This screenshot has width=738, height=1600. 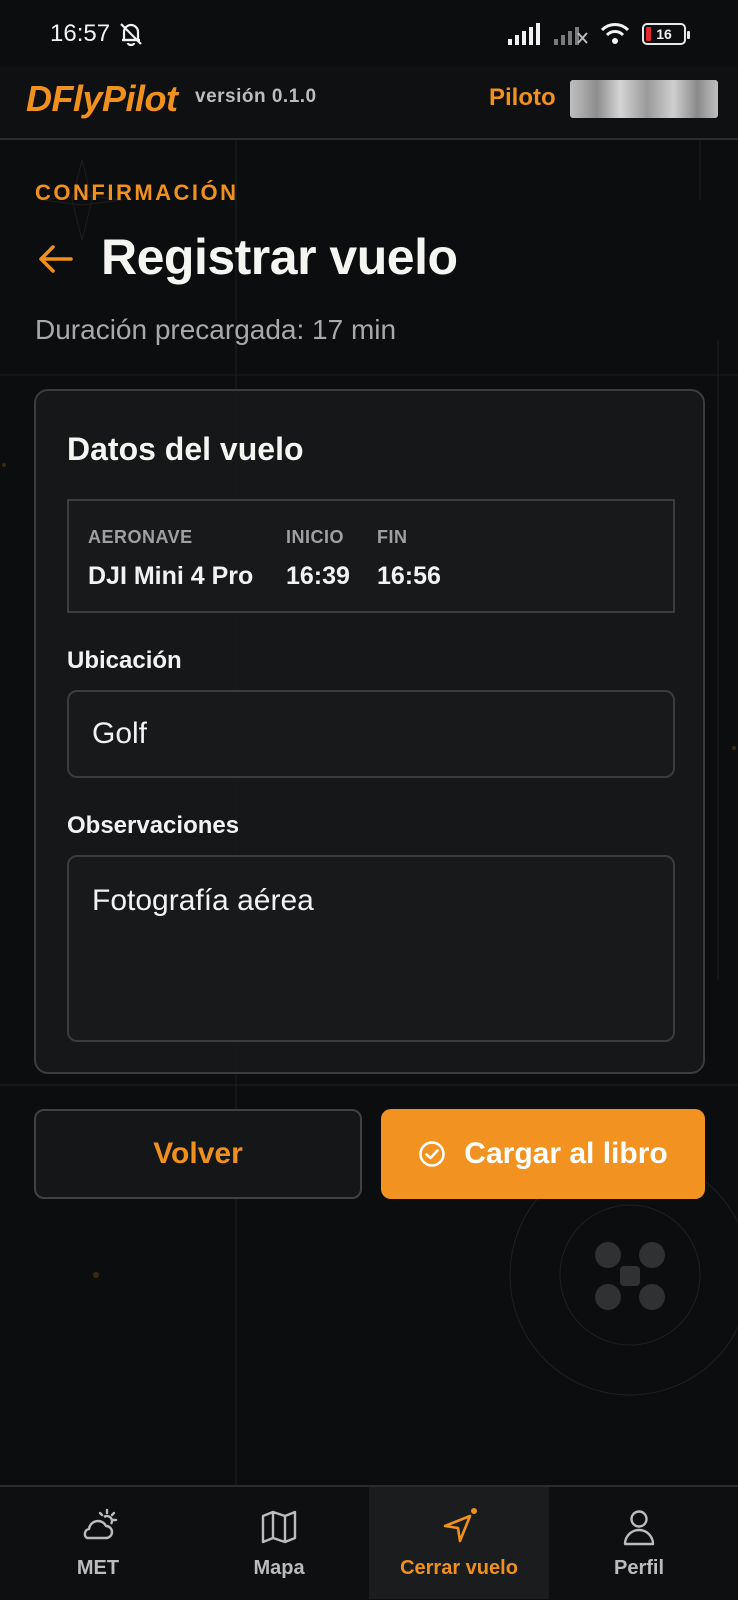 I want to click on back-button, so click(x=55, y=259).